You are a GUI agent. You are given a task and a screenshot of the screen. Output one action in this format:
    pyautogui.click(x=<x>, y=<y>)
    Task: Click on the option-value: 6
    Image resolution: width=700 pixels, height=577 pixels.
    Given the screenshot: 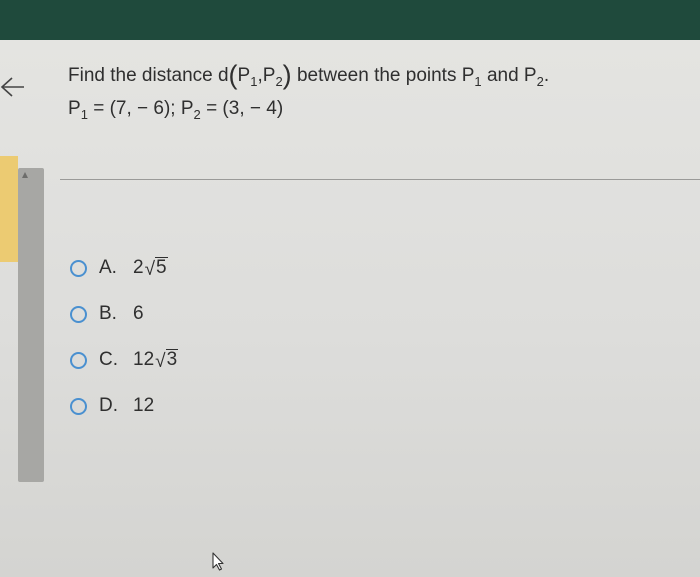 What is the action you would take?
    pyautogui.click(x=138, y=313)
    